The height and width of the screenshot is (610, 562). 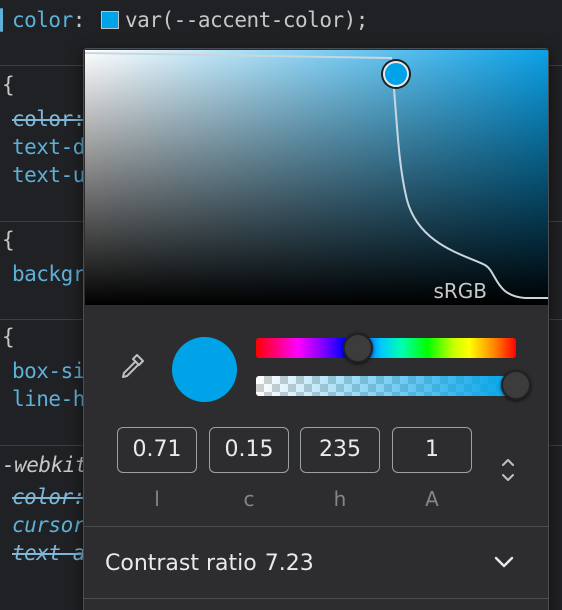 I want to click on lightness-label: l, so click(x=157, y=499).